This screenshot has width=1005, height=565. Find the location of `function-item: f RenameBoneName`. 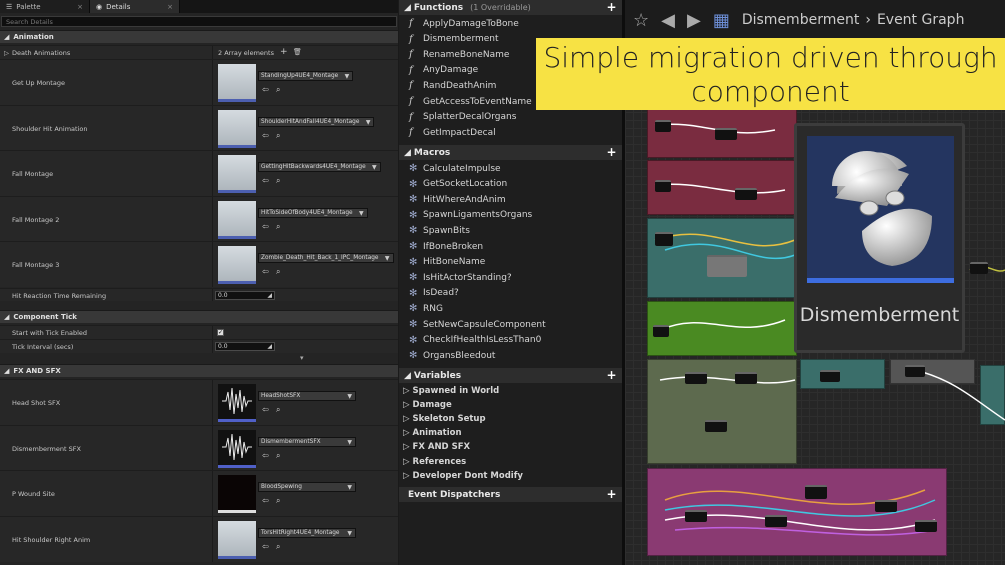

function-item: f RenameBoneName is located at coordinates (459, 54).